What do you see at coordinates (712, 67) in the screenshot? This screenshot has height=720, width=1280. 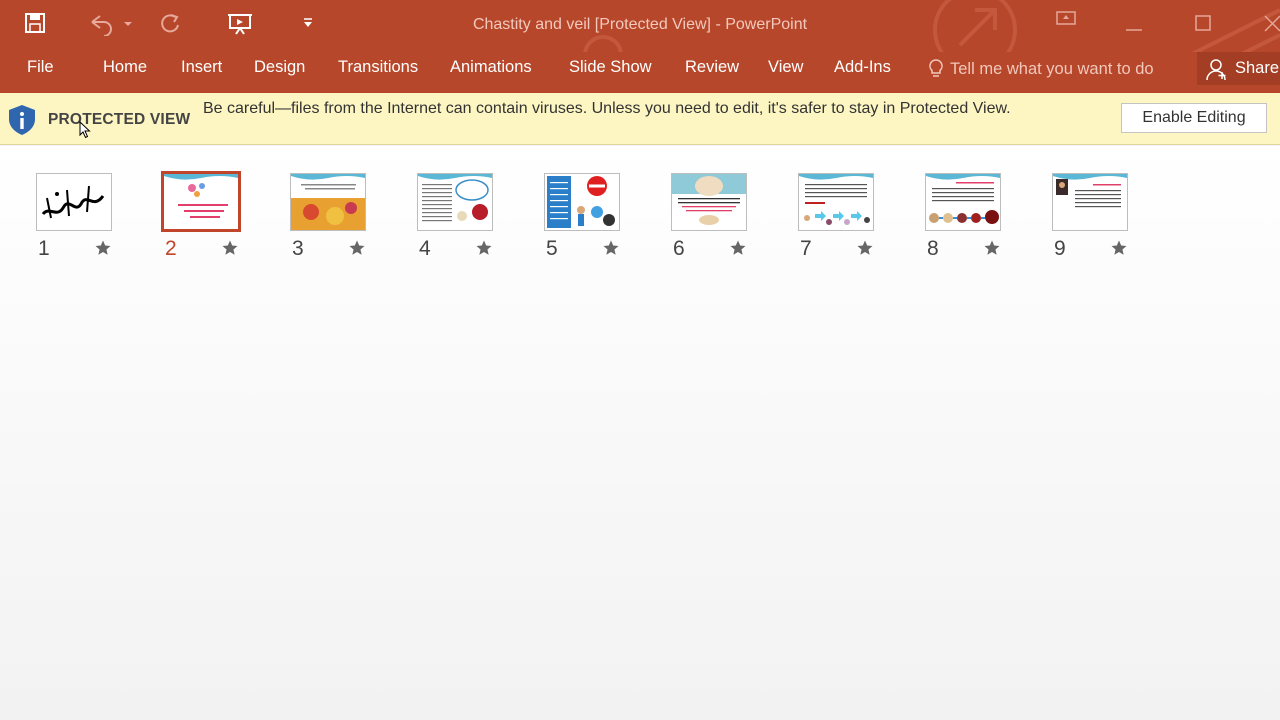 I see `tab-review: Review` at bounding box center [712, 67].